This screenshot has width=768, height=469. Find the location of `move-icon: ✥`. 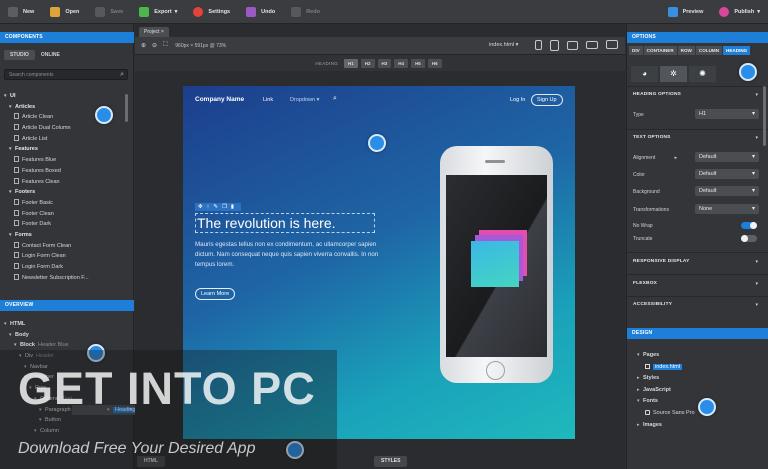

move-icon: ✥ is located at coordinates (200, 207).